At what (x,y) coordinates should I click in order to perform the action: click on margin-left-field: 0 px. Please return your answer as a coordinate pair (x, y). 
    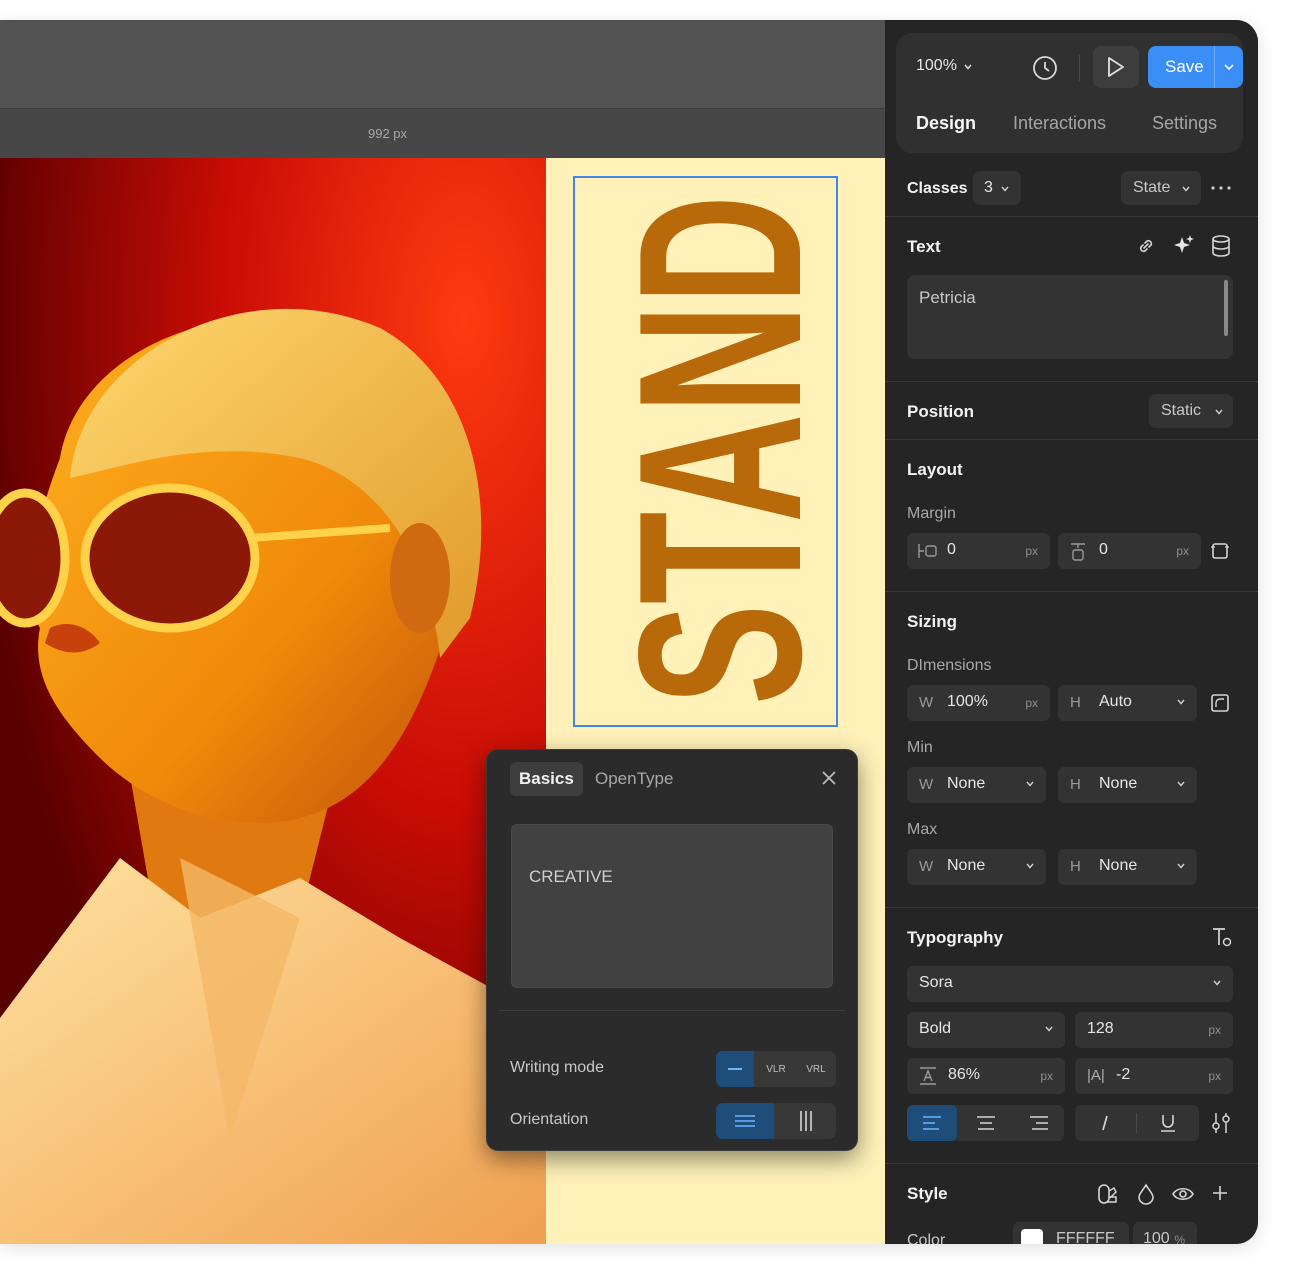
    Looking at the image, I should click on (978, 551).